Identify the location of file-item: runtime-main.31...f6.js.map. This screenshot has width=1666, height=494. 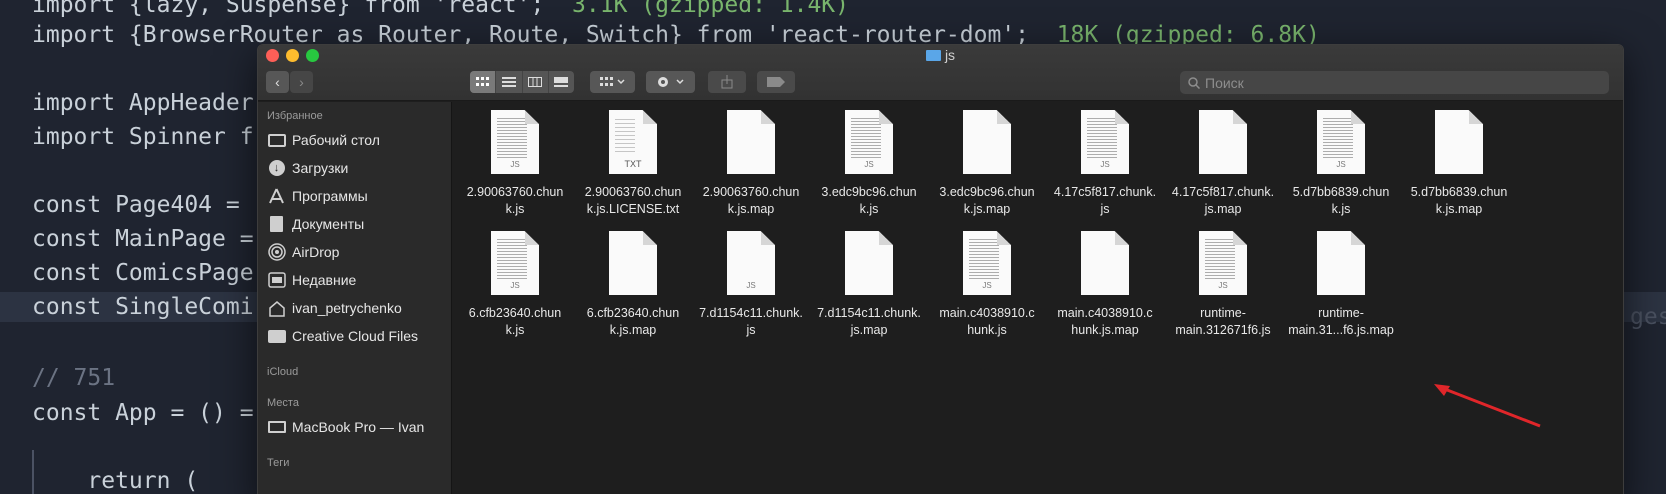
(1341, 285).